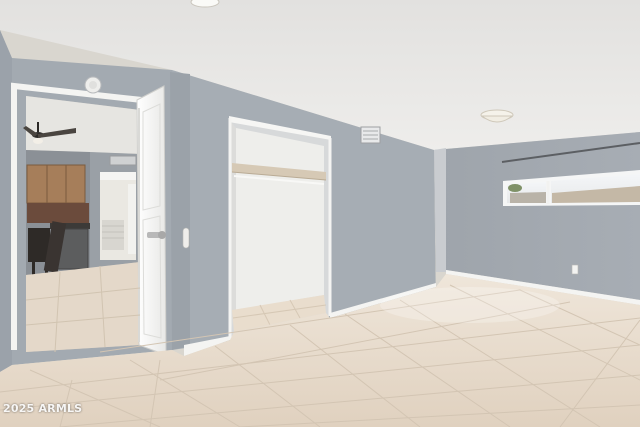  Describe the element at coordinates (156, 235) in the screenshot. I see `door-knob-icon` at that location.